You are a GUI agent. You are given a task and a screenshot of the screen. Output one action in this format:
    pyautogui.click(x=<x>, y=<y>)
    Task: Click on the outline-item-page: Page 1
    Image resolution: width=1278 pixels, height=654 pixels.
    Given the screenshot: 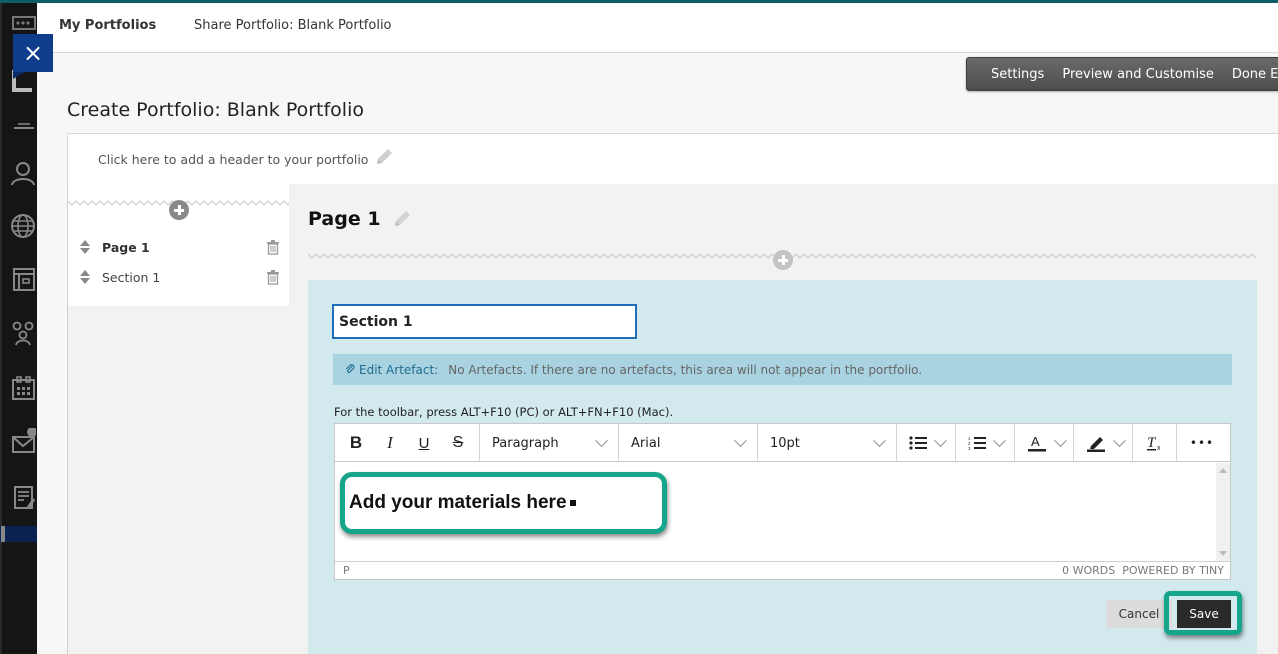 What is the action you would take?
    pyautogui.click(x=180, y=247)
    